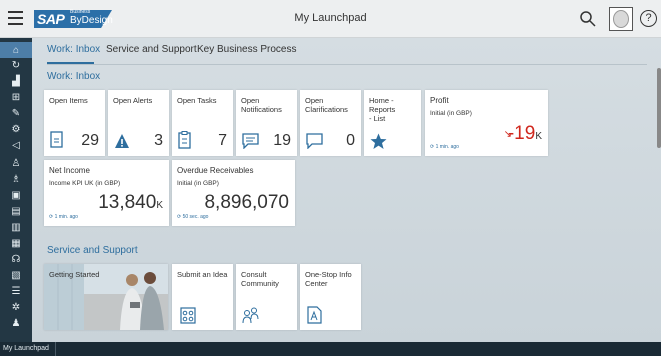  I want to click on calculator-icon: ▦, so click(16, 243).